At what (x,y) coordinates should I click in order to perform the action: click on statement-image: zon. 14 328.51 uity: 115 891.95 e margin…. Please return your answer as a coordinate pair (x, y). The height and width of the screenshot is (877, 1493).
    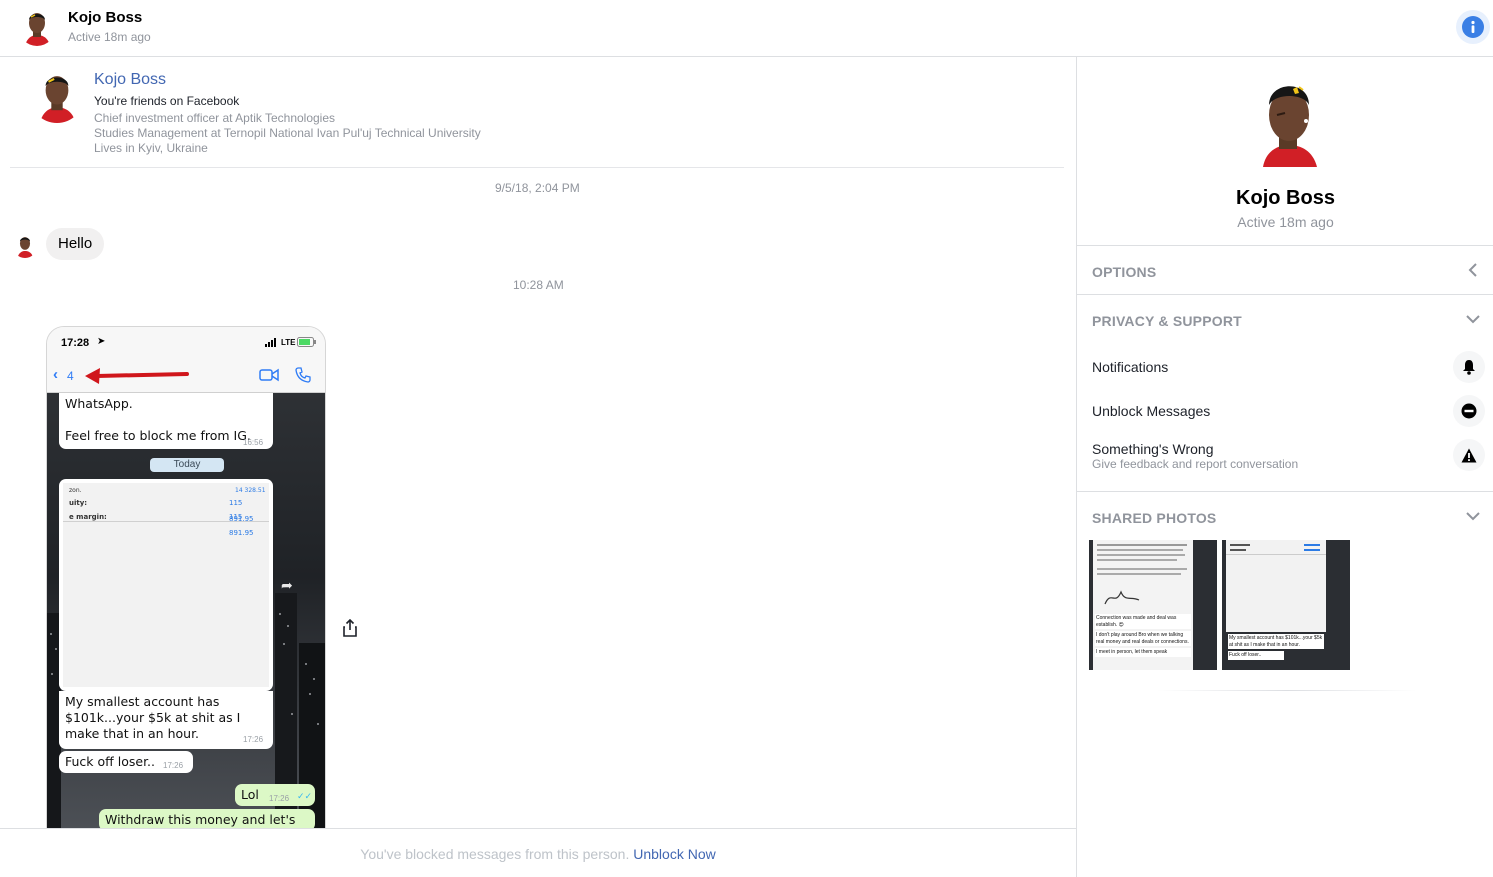
    Looking at the image, I should click on (166, 585).